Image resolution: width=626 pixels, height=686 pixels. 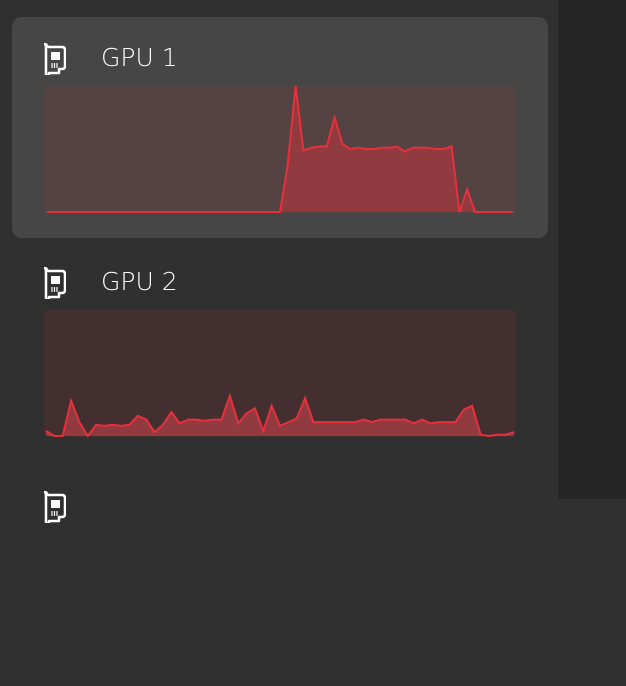 What do you see at coordinates (139, 281) in the screenshot?
I see `sidebar-item-label: GPU 2` at bounding box center [139, 281].